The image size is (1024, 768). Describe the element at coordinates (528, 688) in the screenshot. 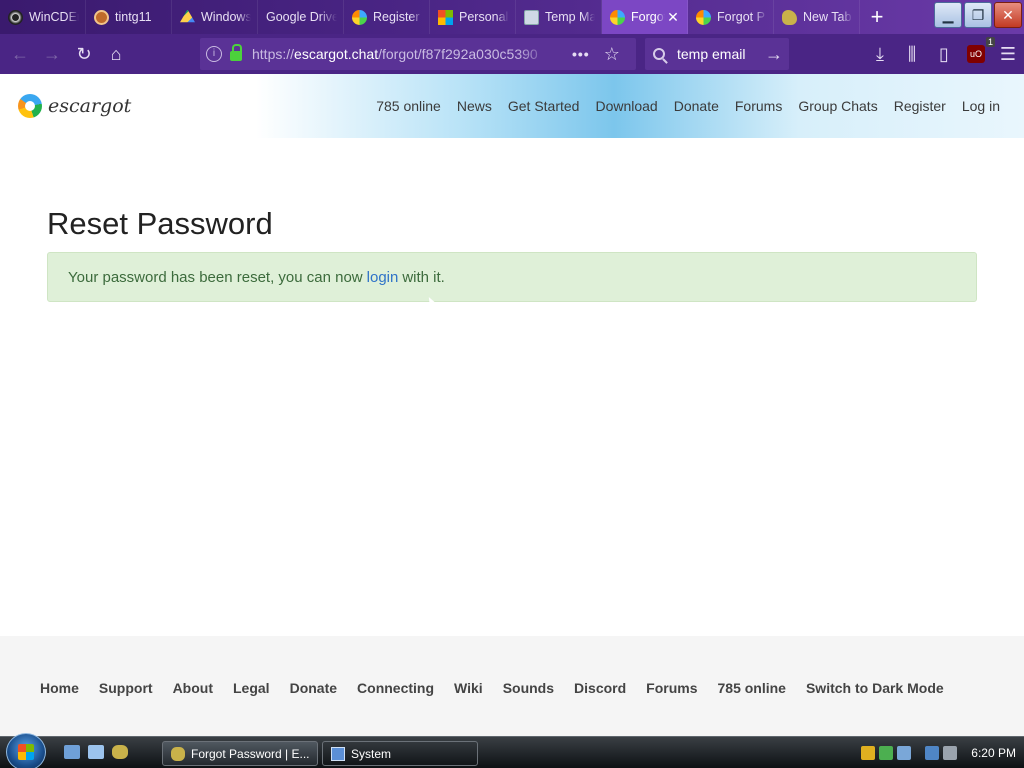

I see `footer-sounds: Sounds` at that location.